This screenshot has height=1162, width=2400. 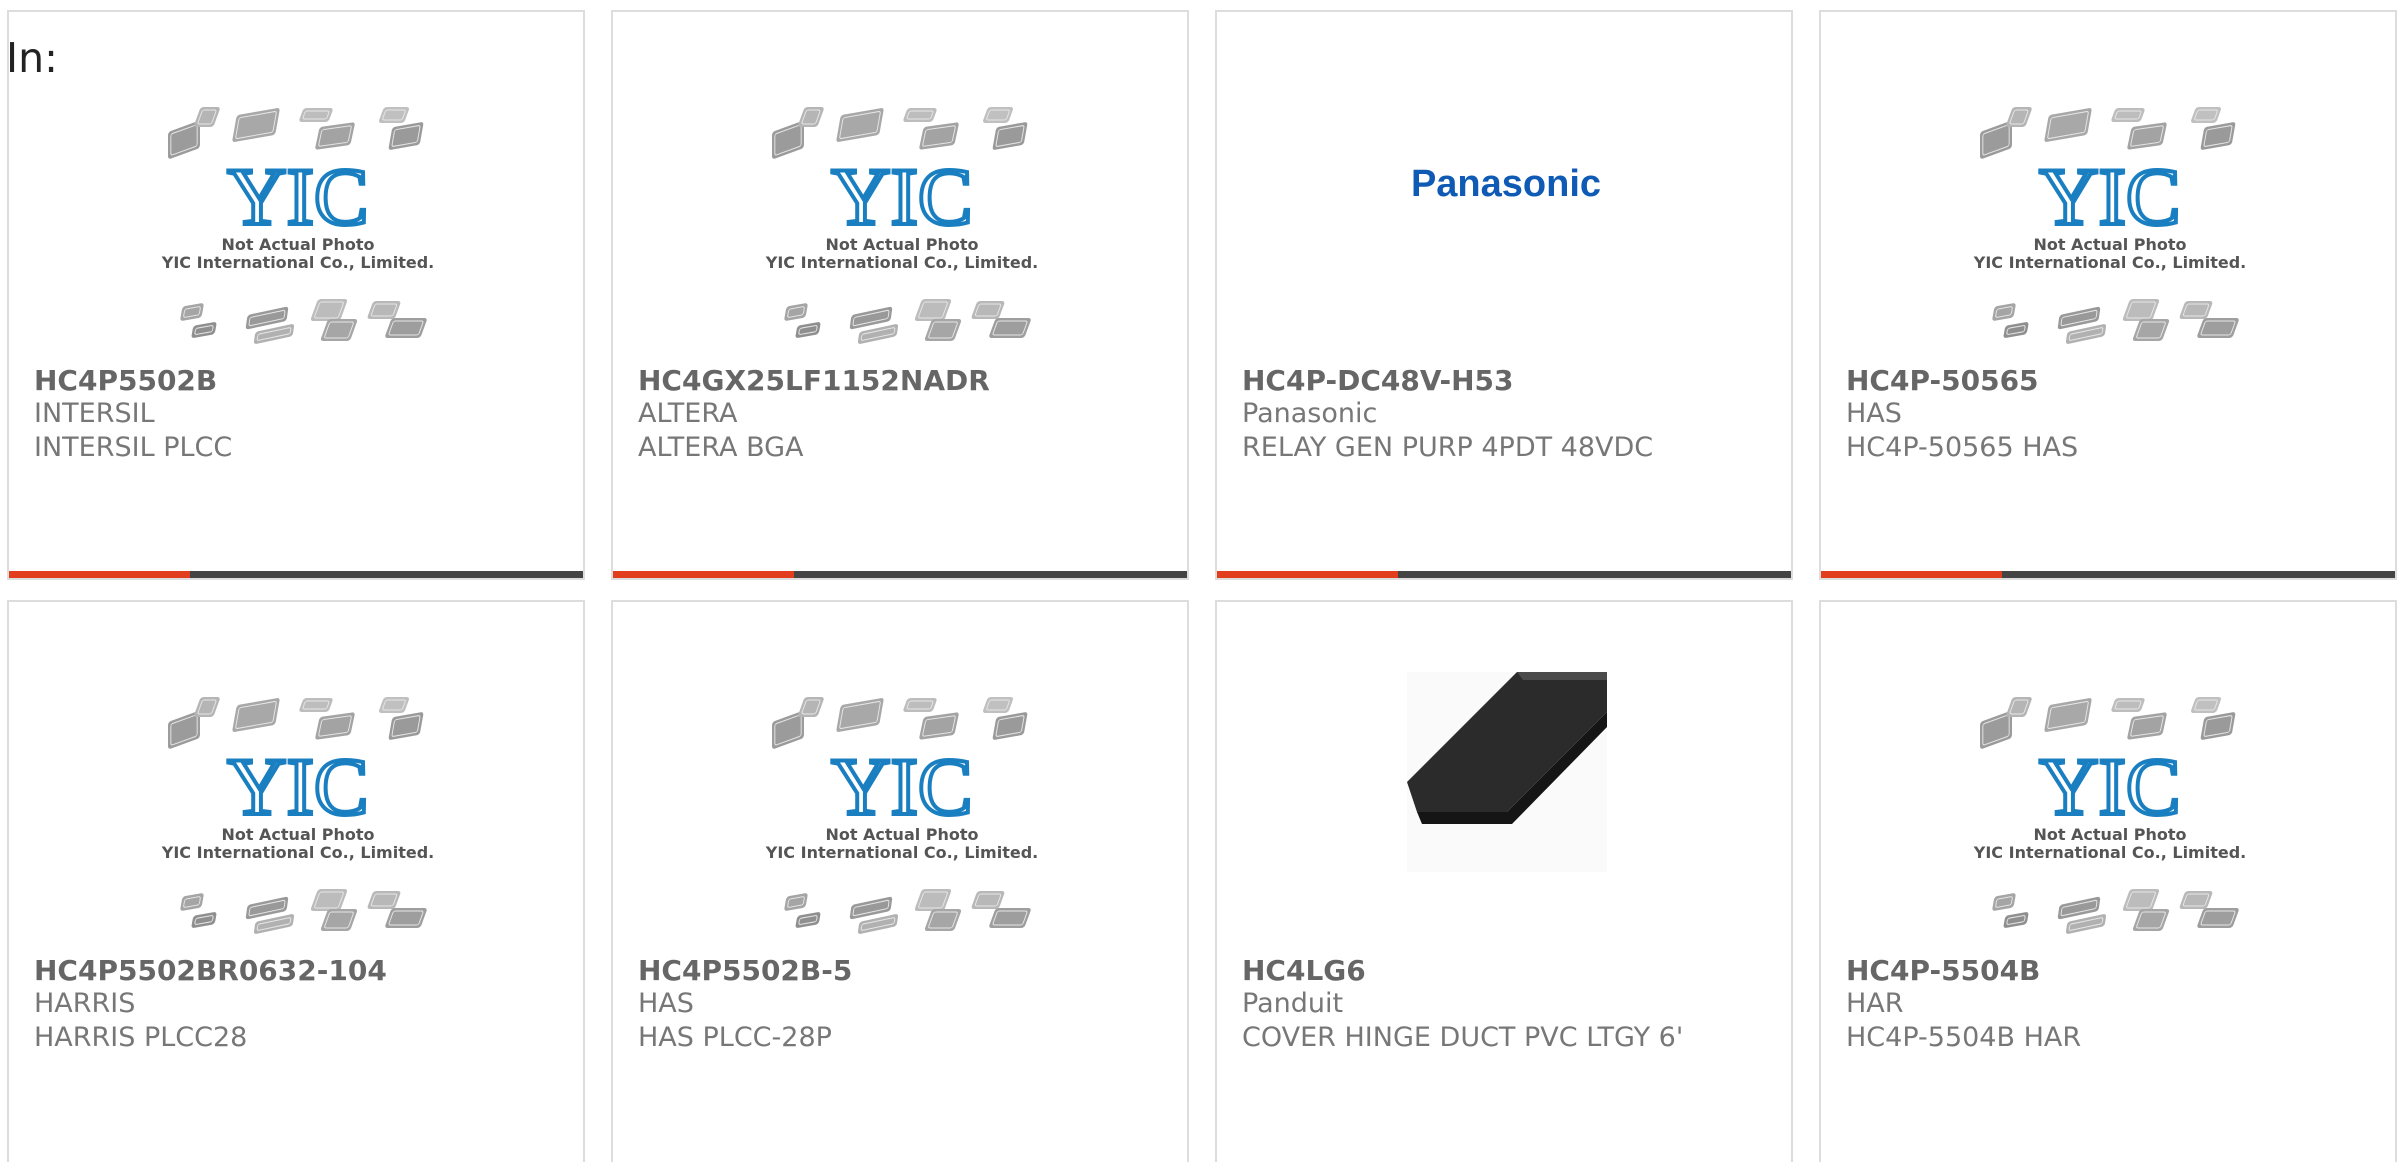 I want to click on description: HARRIS PLCC28, so click(x=141, y=1037).